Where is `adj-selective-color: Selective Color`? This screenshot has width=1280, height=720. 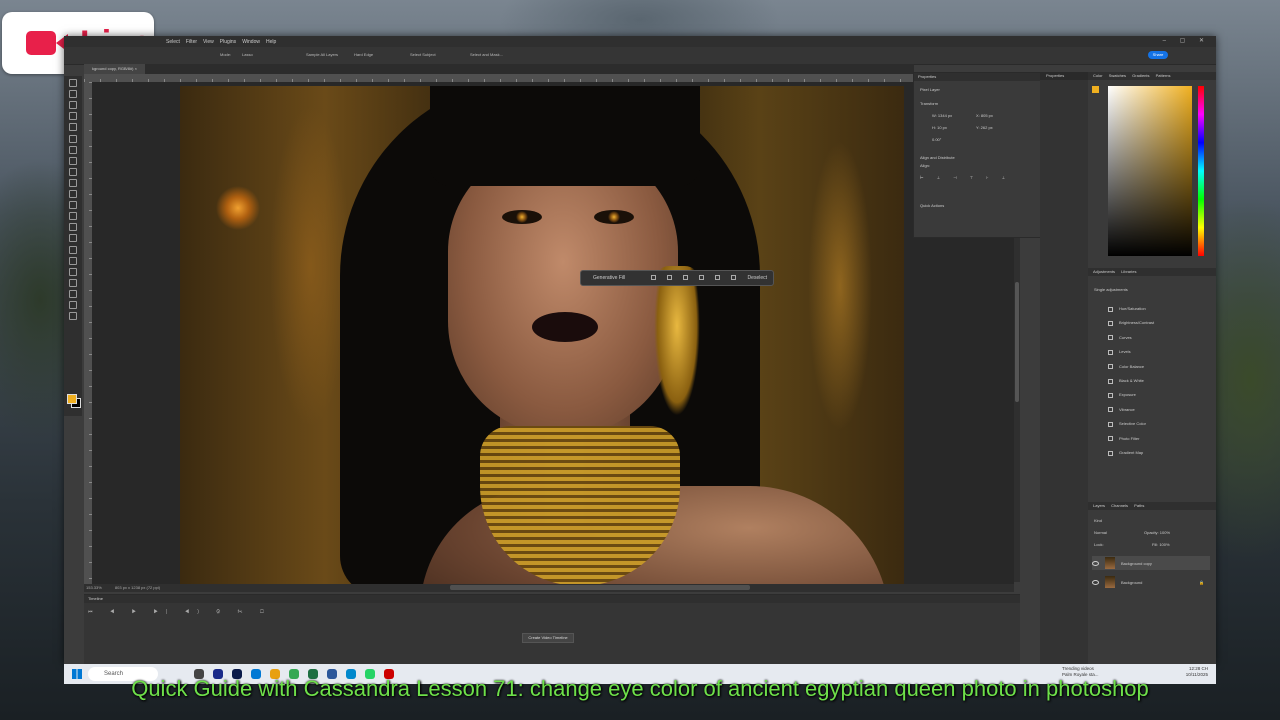 adj-selective-color: Selective Color is located at coordinates (1131, 424).